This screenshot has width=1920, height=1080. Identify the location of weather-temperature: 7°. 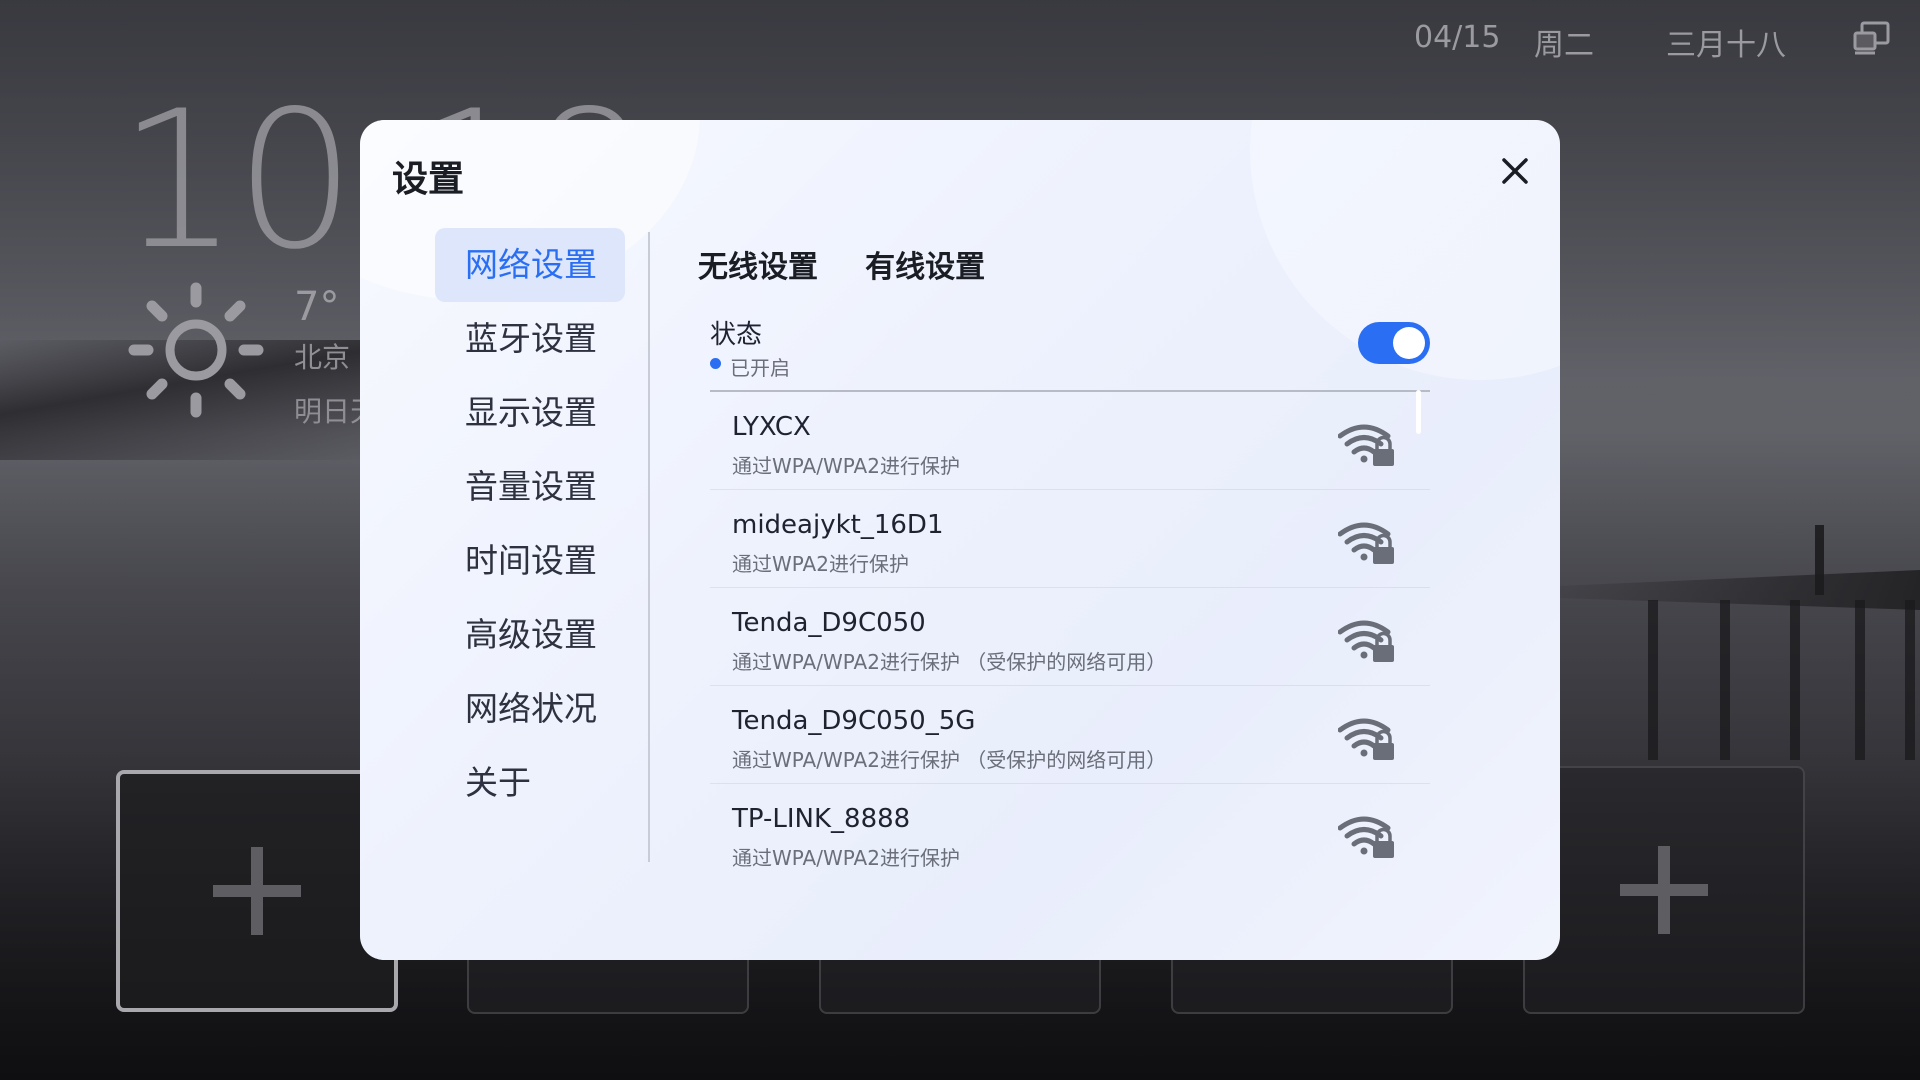
(317, 307).